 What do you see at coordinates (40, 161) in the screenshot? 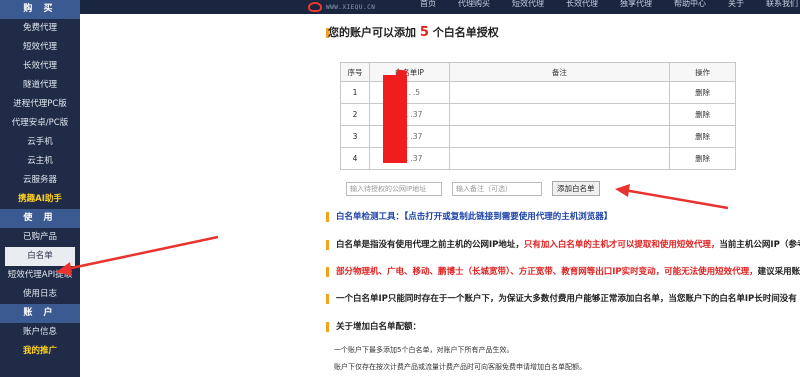
I see `sidebar-item-cloud-host: 云主机` at bounding box center [40, 161].